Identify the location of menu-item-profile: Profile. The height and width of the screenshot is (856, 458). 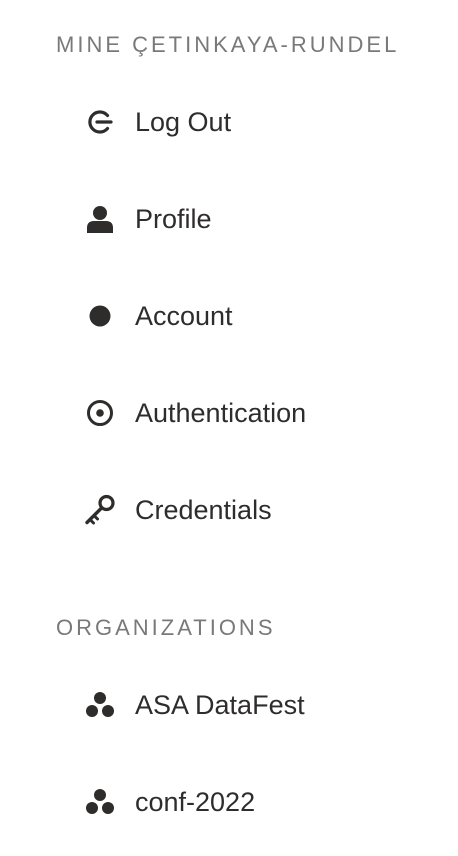
(148, 219).